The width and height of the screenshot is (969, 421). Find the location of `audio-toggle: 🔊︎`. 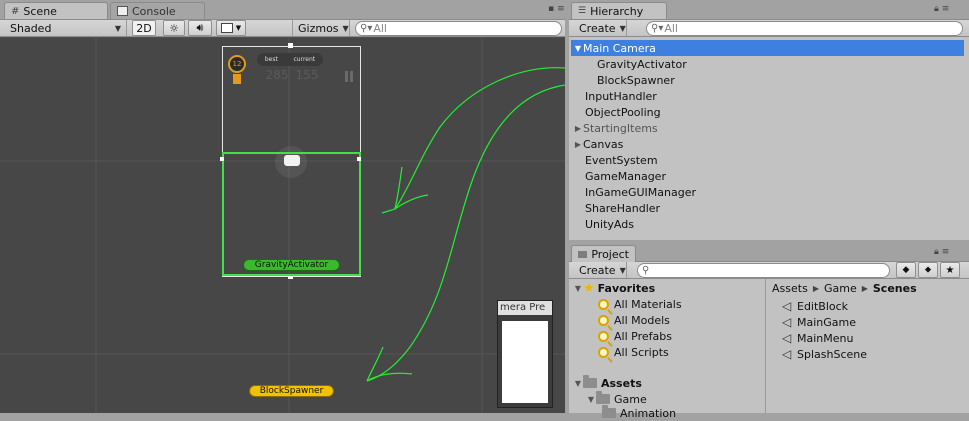

audio-toggle: 🔊︎ is located at coordinates (200, 28).